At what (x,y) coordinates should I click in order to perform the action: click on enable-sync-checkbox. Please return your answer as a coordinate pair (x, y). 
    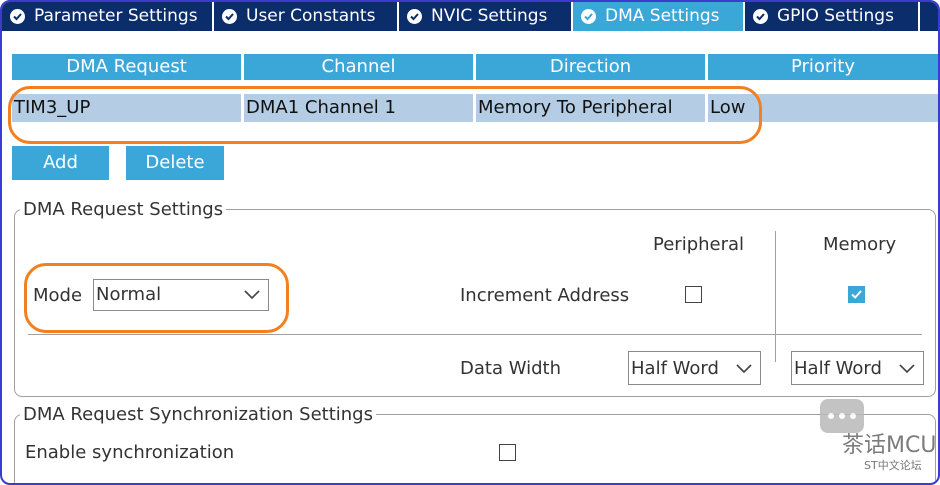
    Looking at the image, I should click on (507, 452).